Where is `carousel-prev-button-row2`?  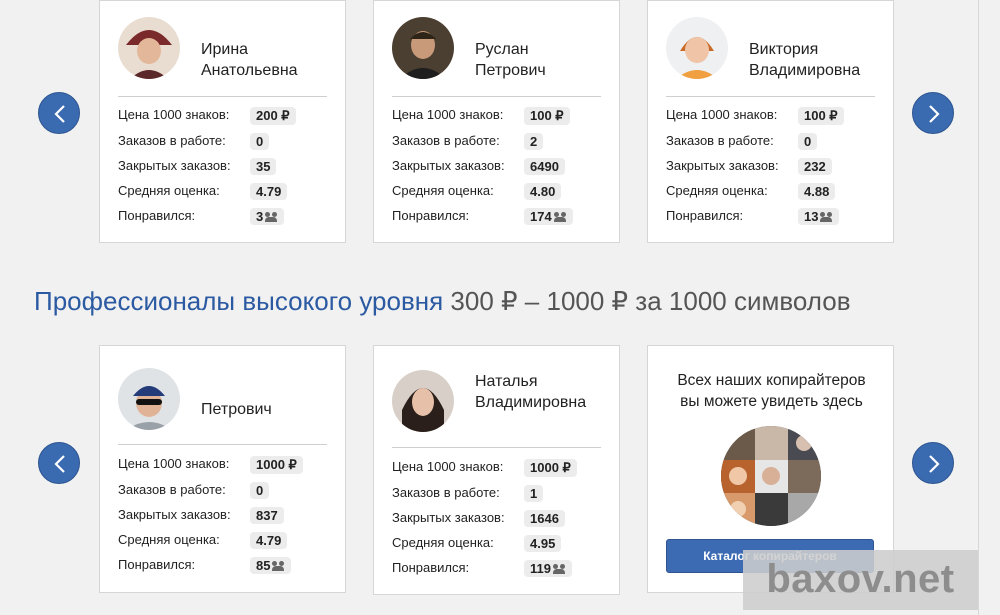 carousel-prev-button-row2 is located at coordinates (59, 463).